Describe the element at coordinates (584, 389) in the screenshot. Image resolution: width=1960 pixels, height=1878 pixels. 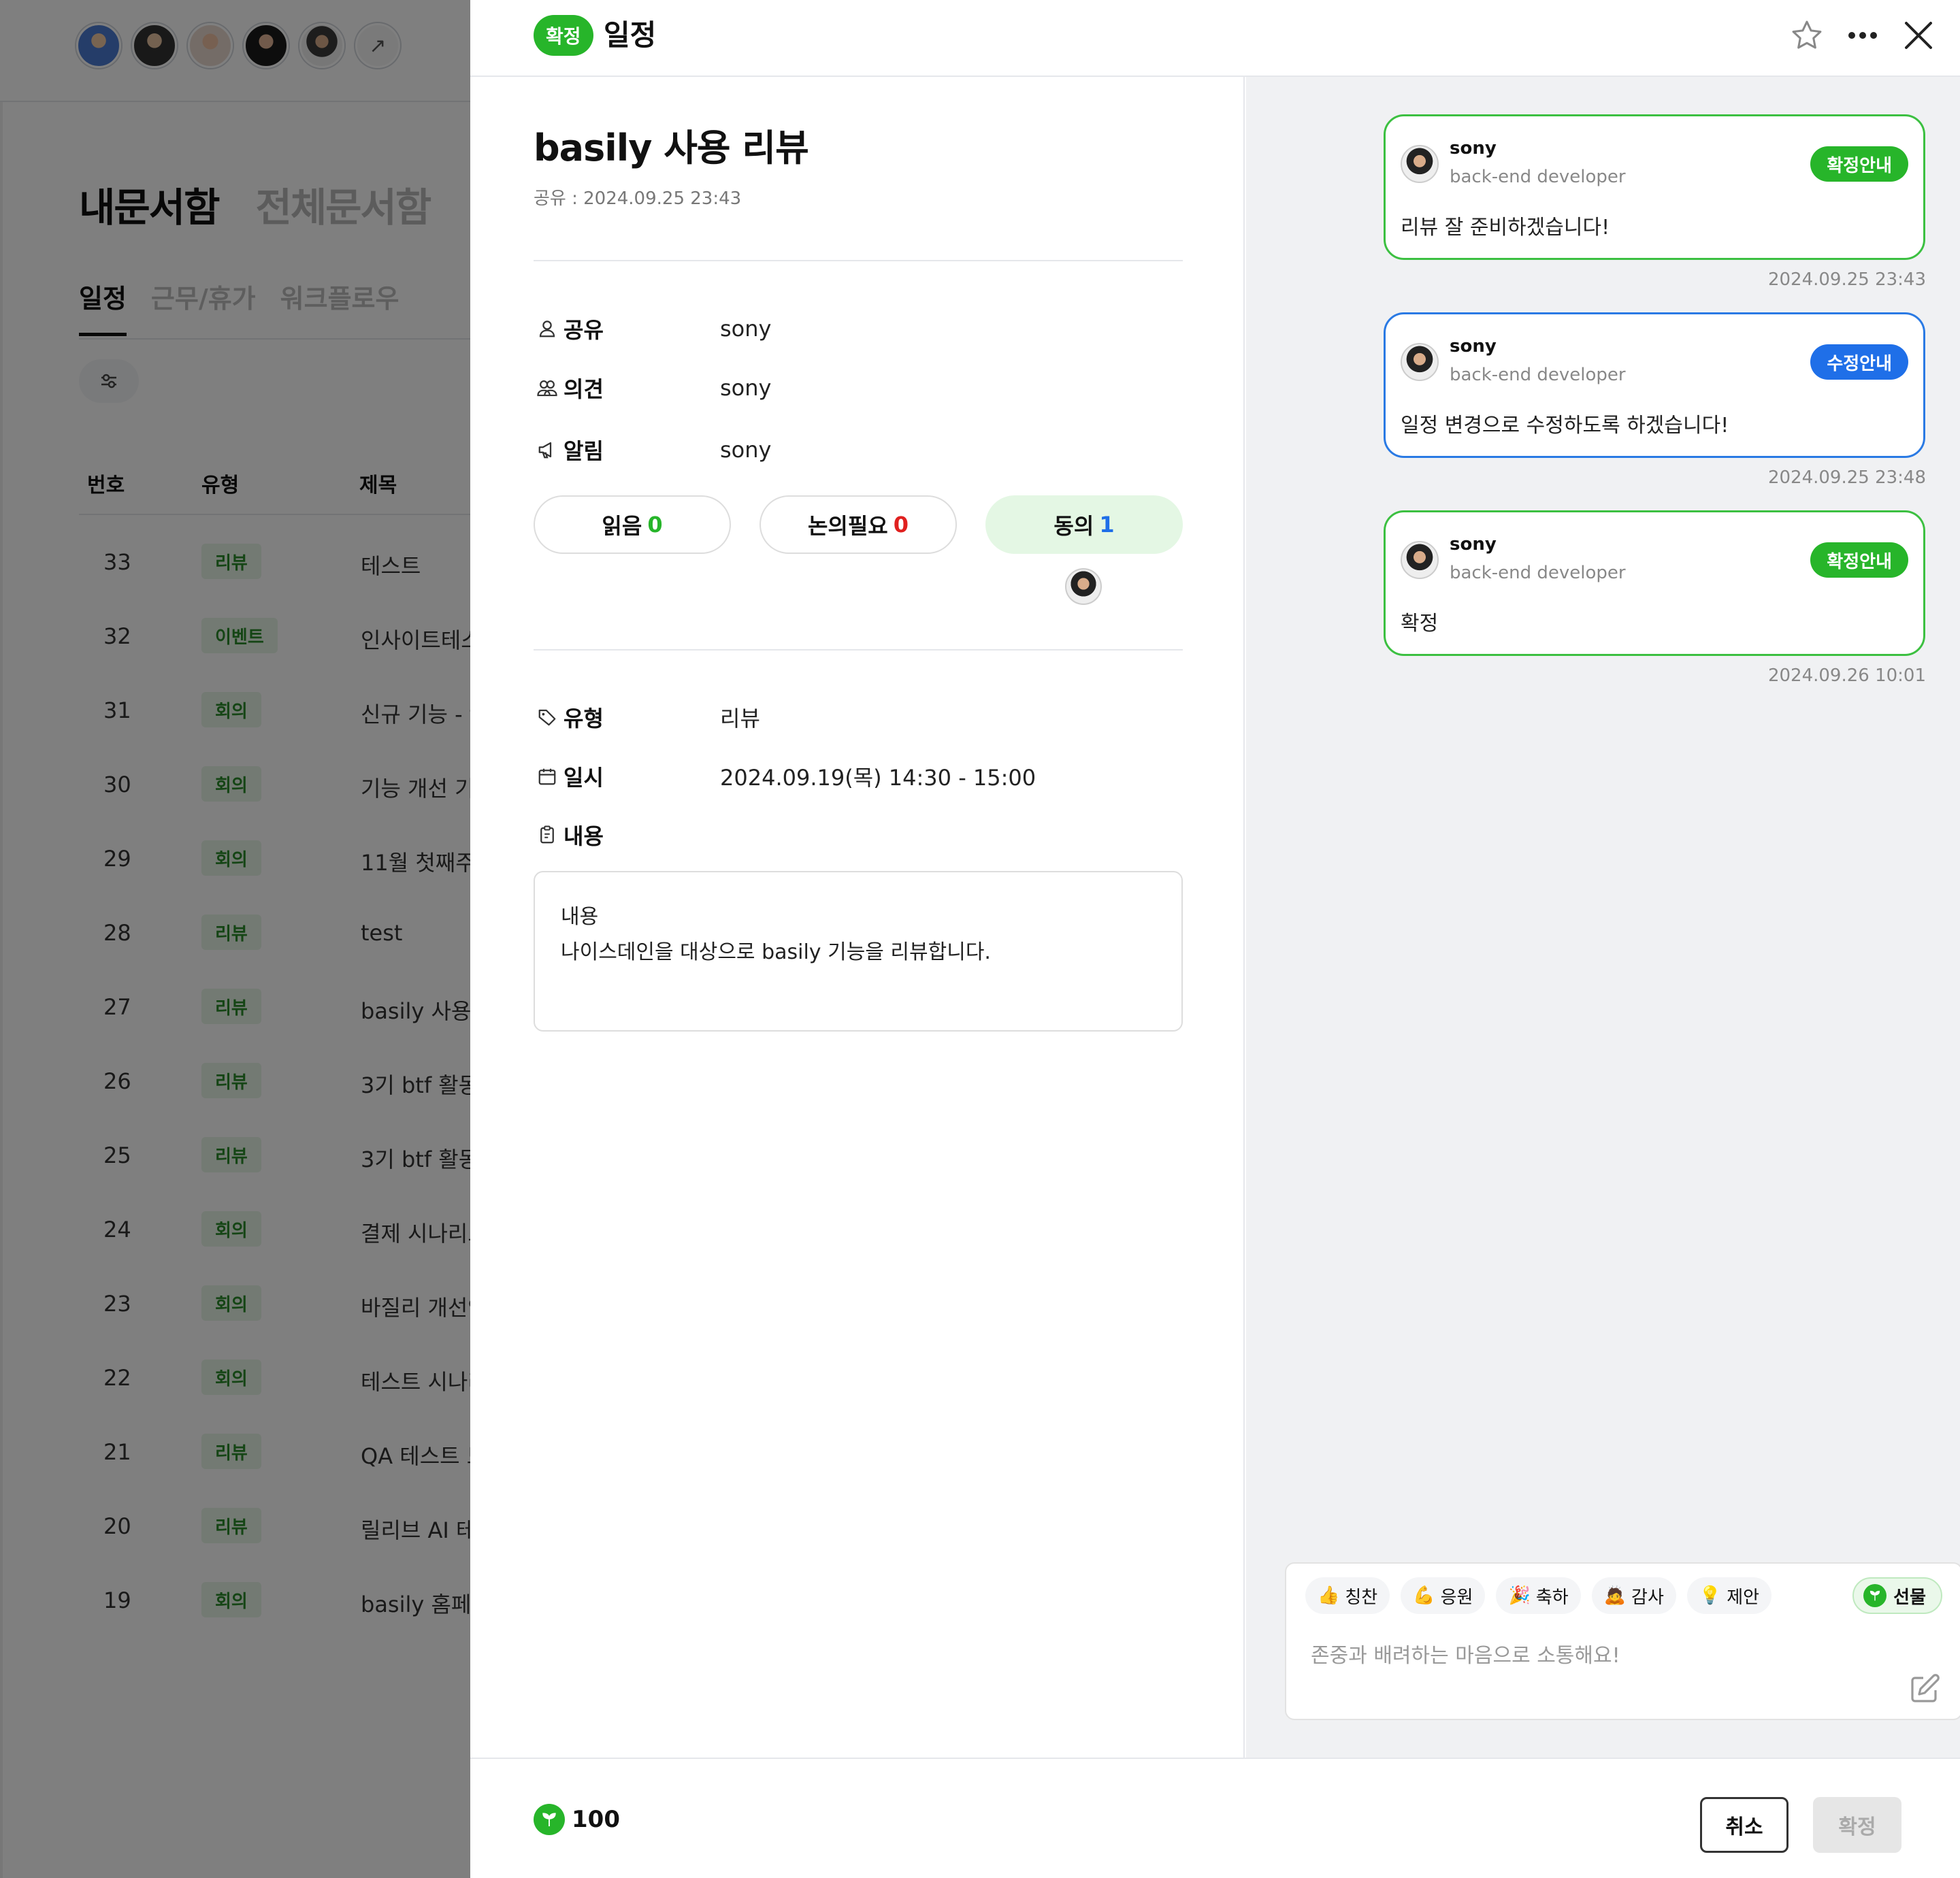
I see `opinion-label: 의견` at that location.